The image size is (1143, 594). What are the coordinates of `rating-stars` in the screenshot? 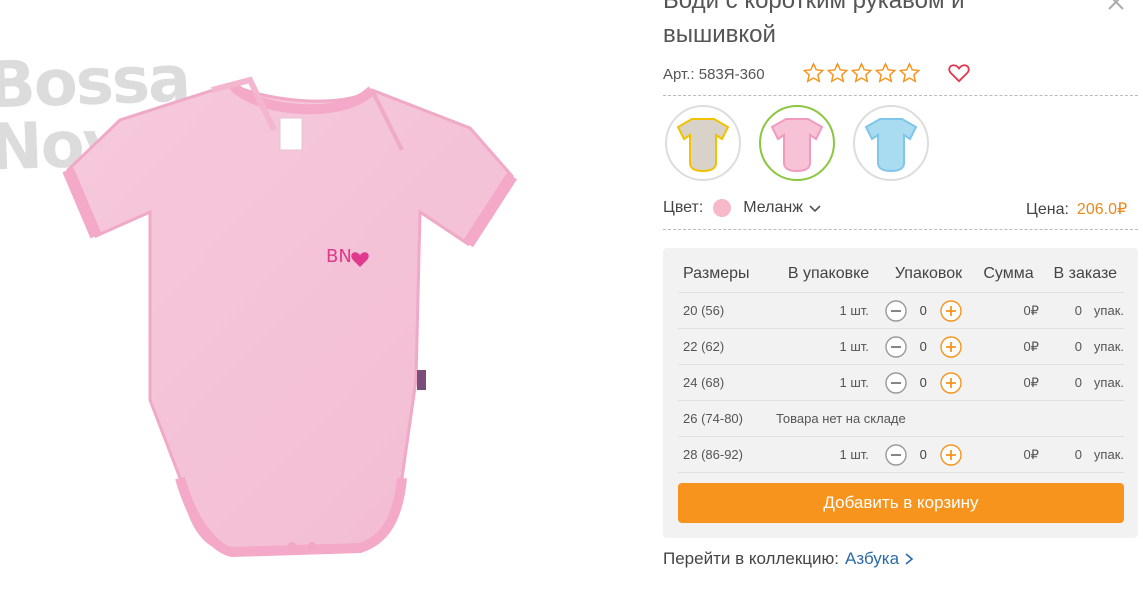 It's located at (861, 73).